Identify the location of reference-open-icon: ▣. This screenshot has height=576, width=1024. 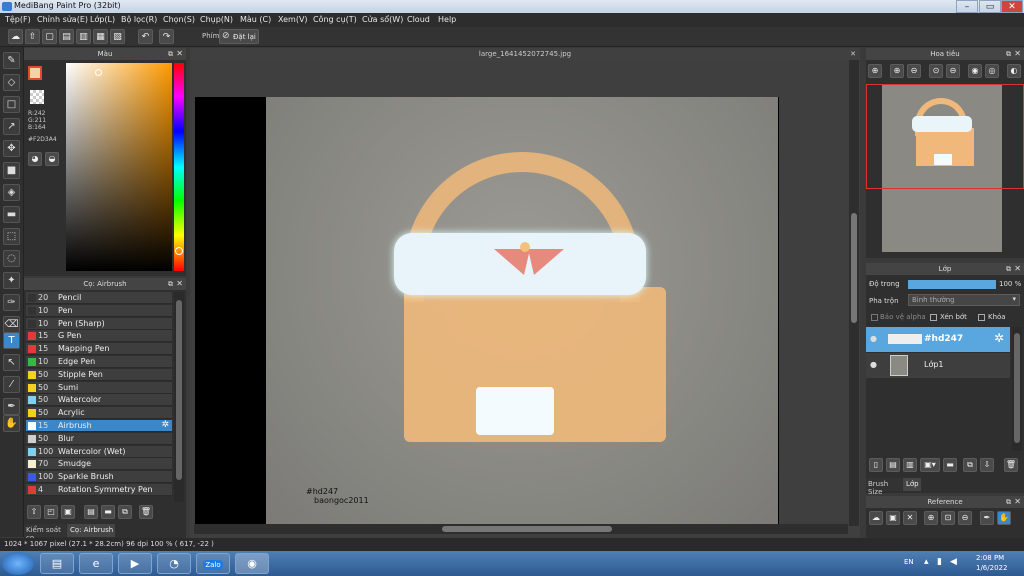
(893, 518).